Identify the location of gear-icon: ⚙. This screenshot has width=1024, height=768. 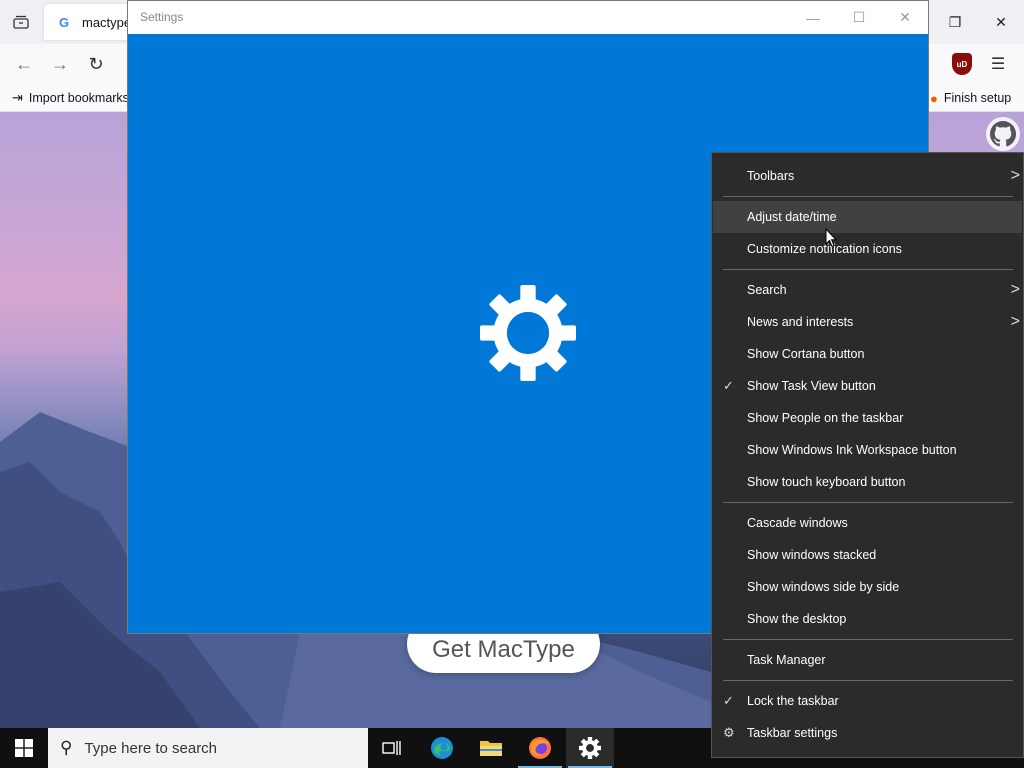
(729, 732).